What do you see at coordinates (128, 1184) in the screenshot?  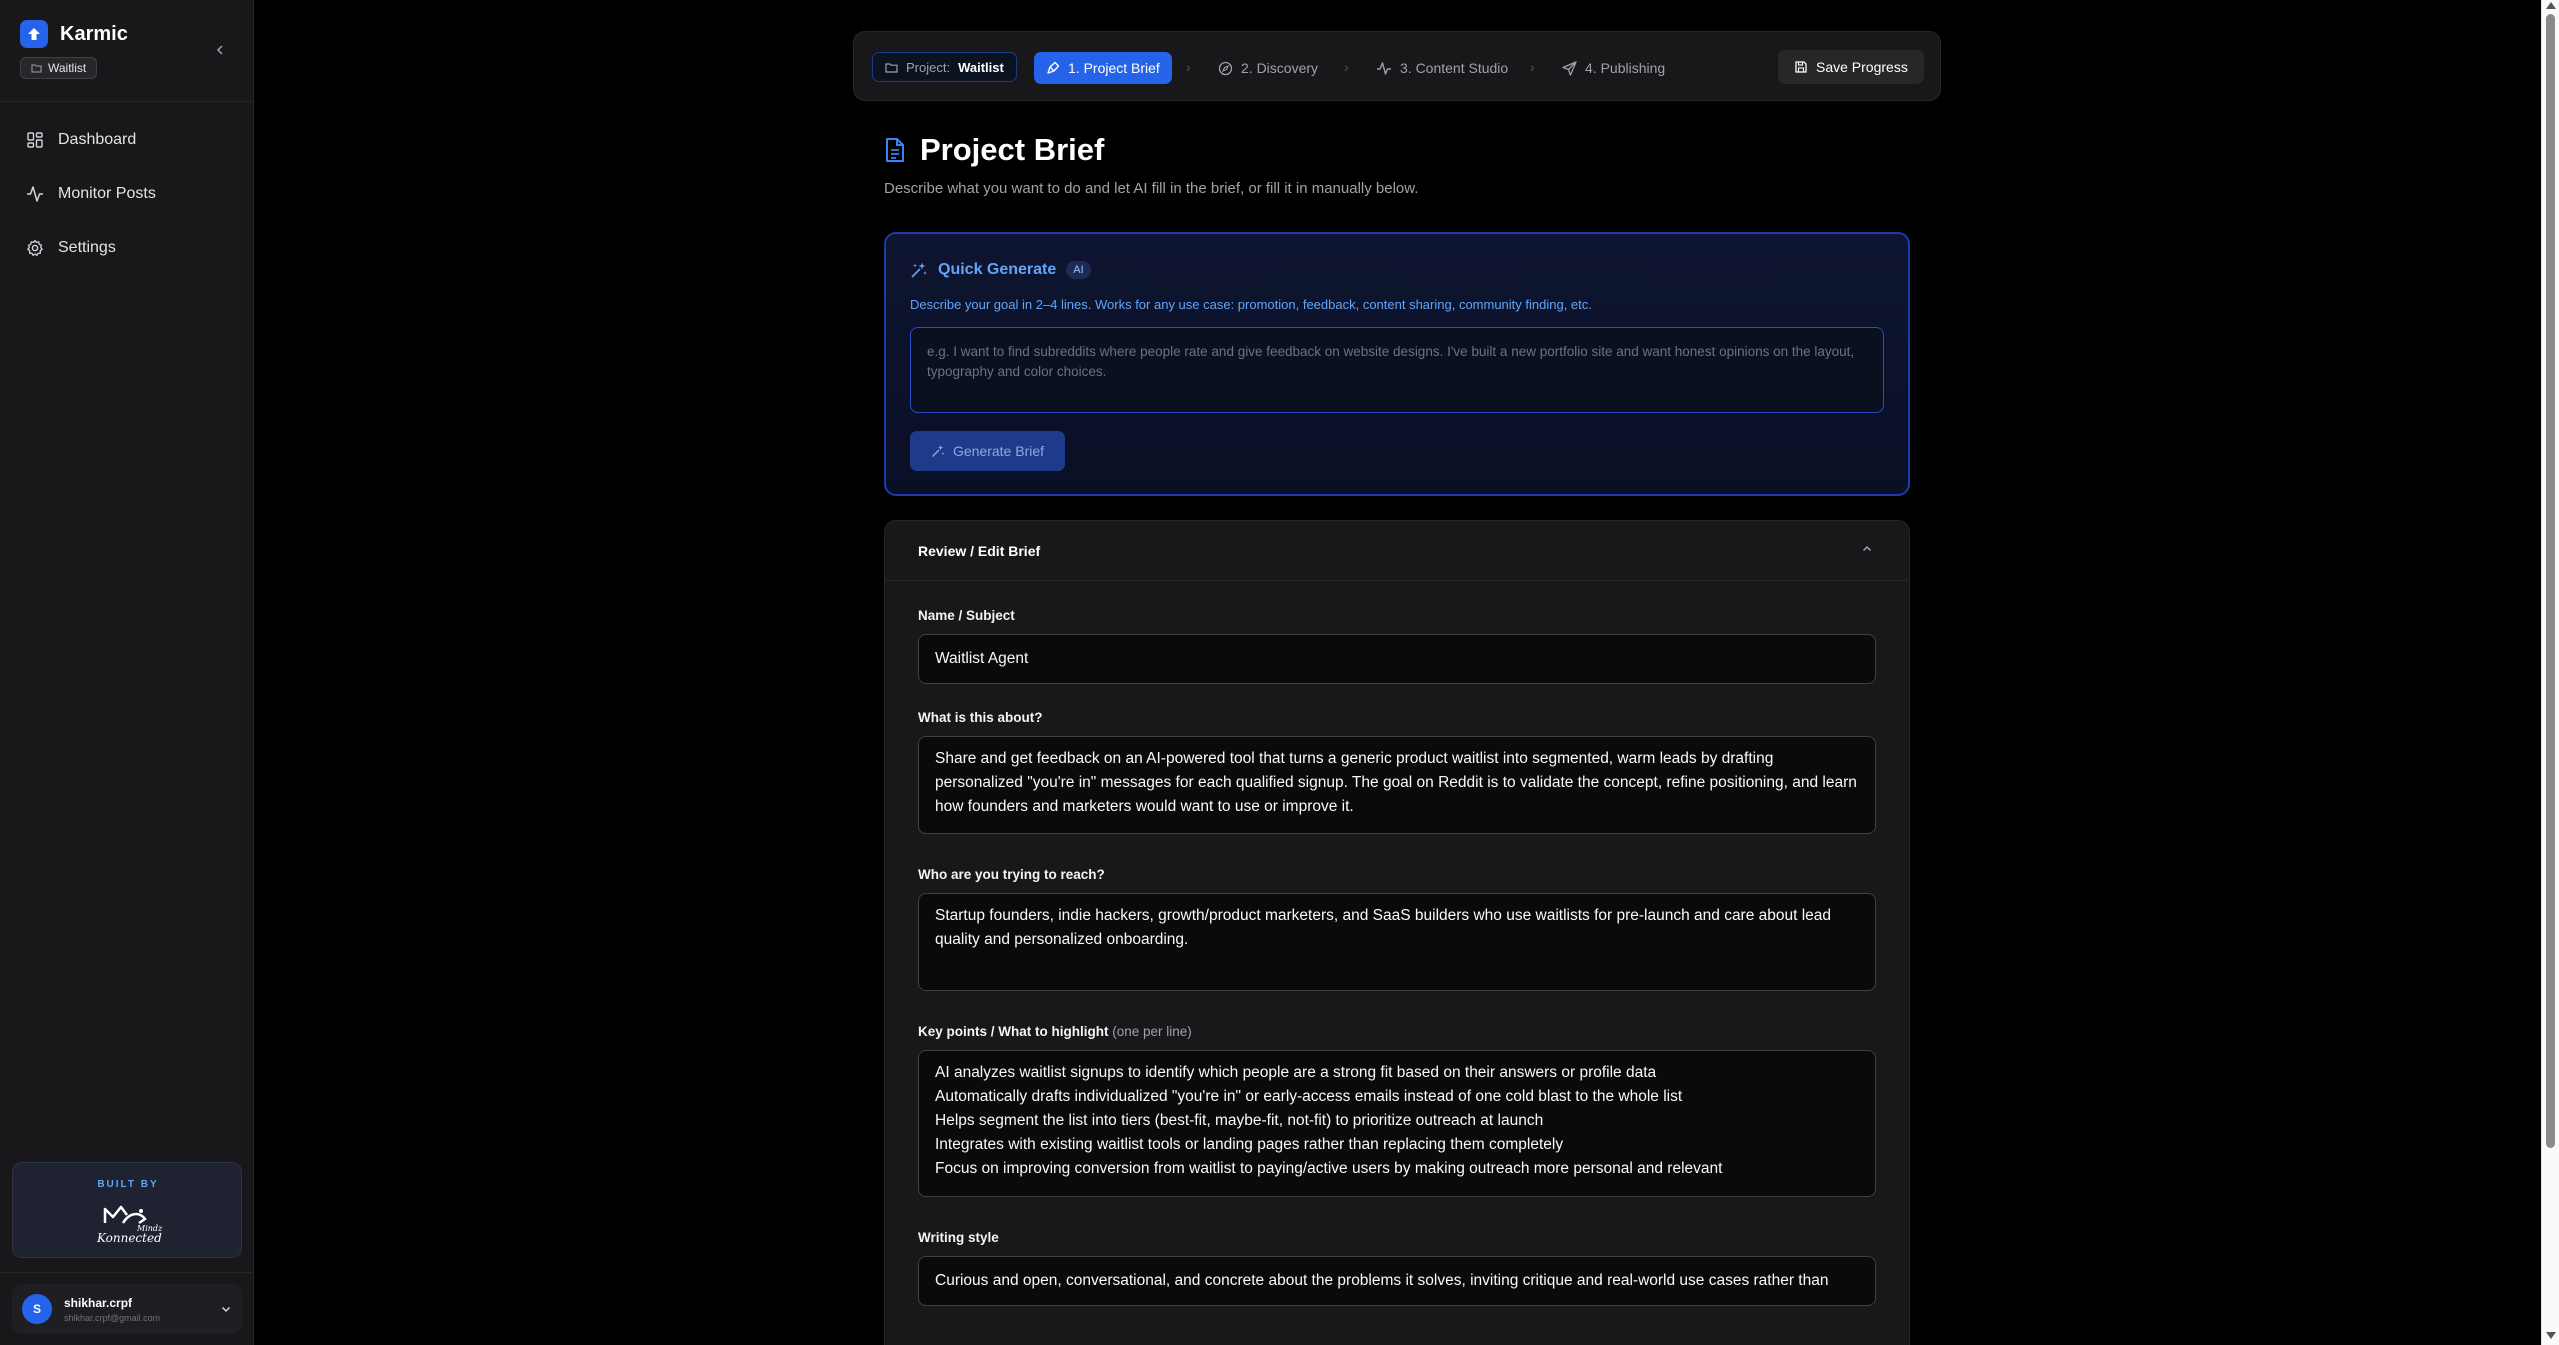 I see `built-by-label: BUILT BY` at bounding box center [128, 1184].